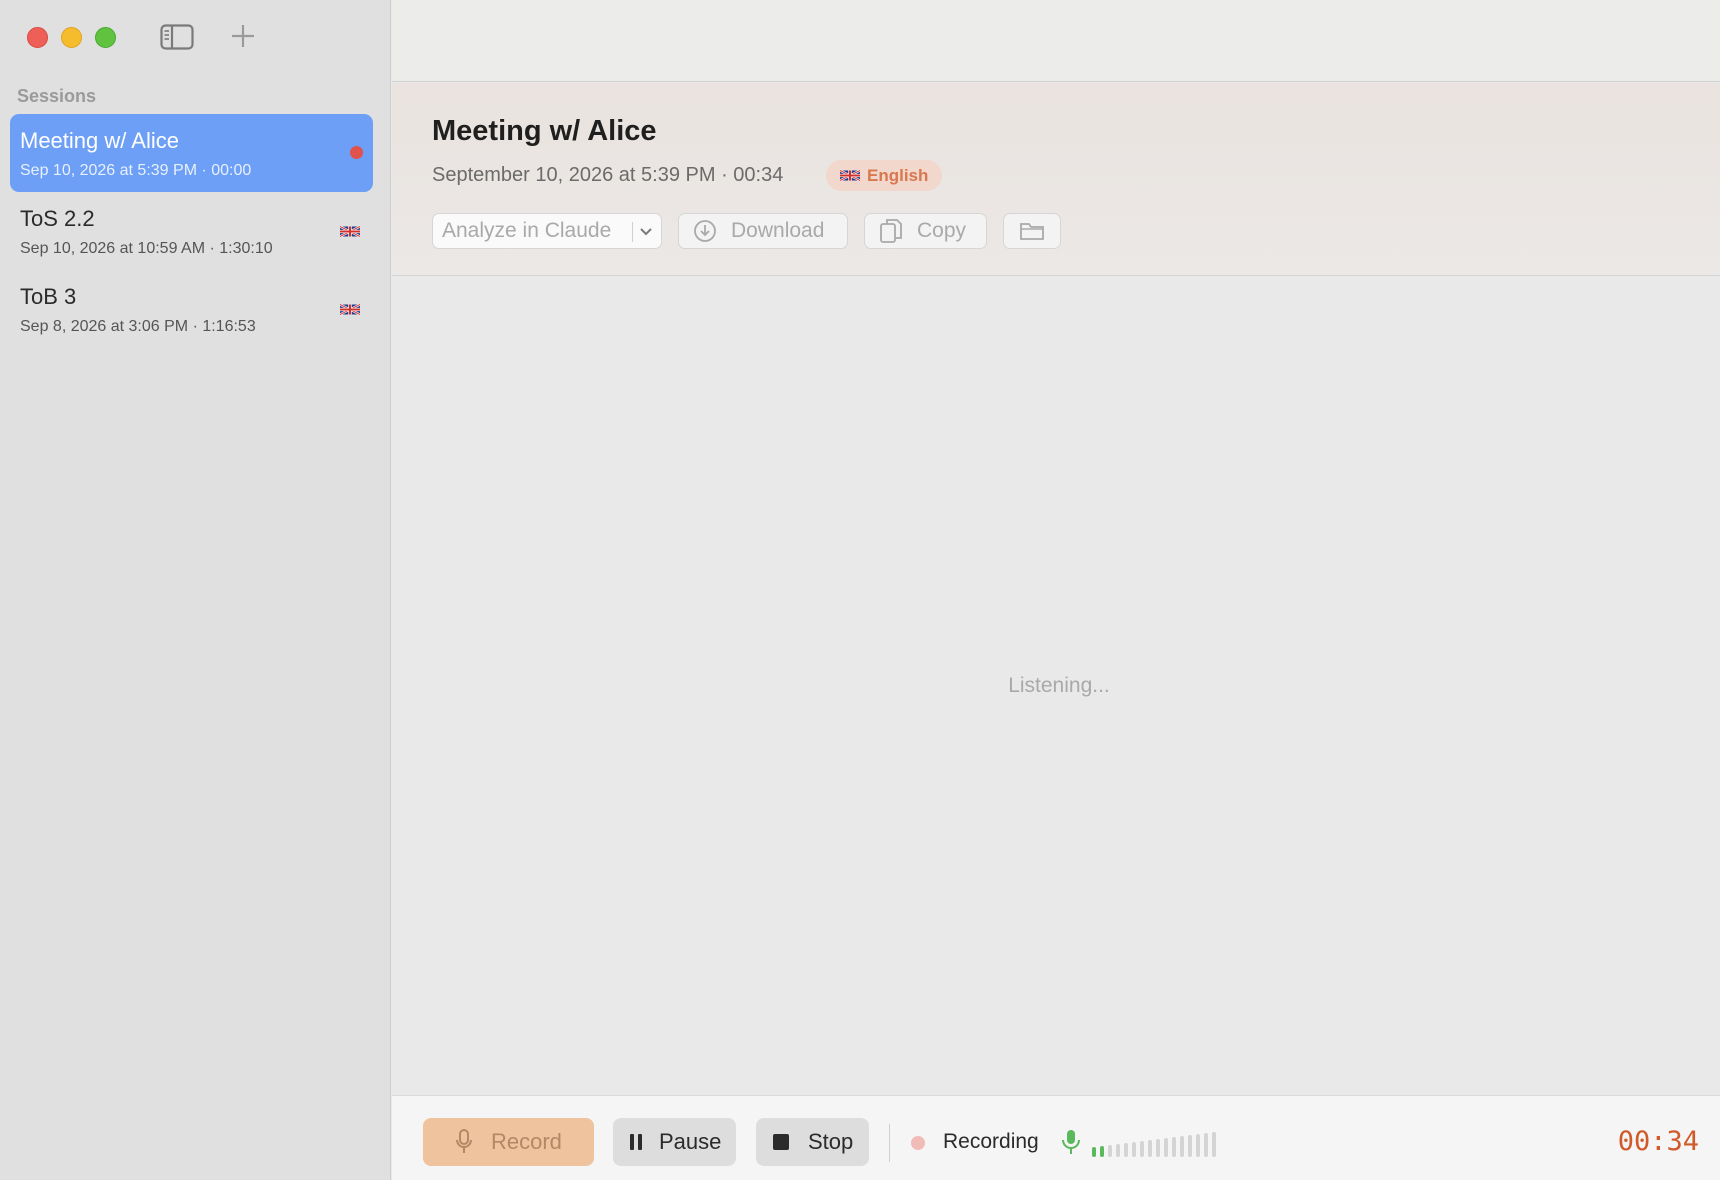  What do you see at coordinates (918, 1143) in the screenshot?
I see `recording-status-dot-icon` at bounding box center [918, 1143].